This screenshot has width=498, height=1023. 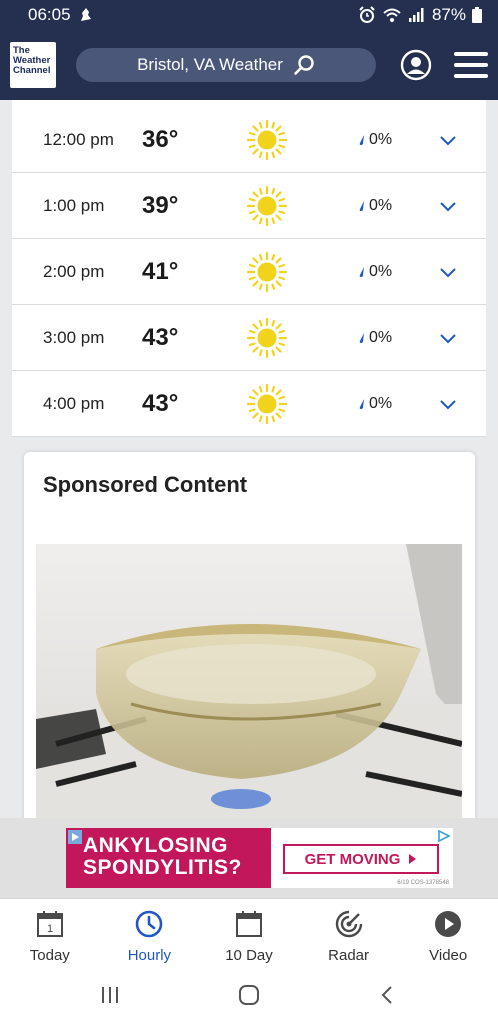 What do you see at coordinates (50, 929) in the screenshot?
I see `calendar-day-number: 1` at bounding box center [50, 929].